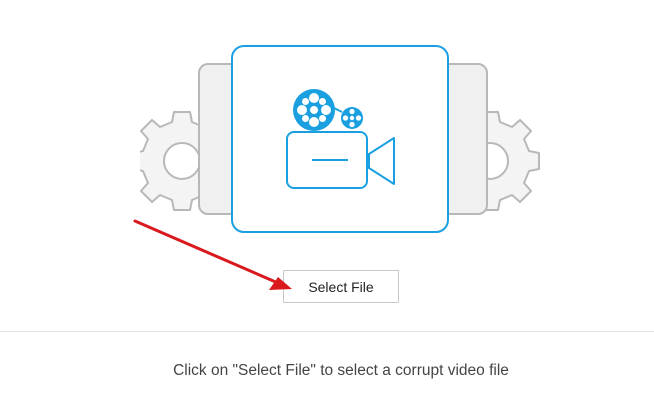  I want to click on select-file-button: Select File, so click(341, 286).